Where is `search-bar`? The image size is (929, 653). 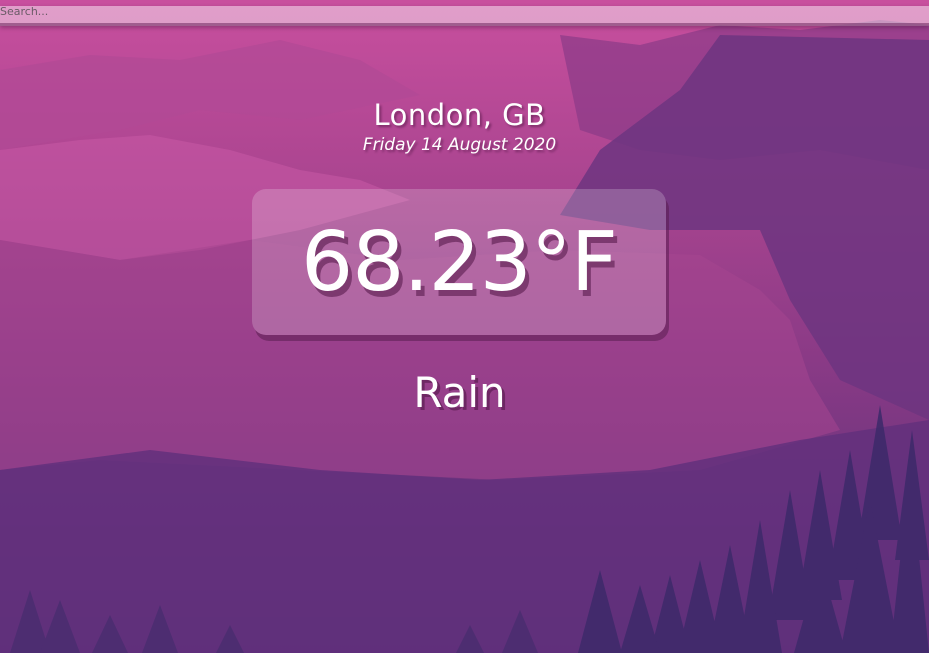
search-bar is located at coordinates (464, 13).